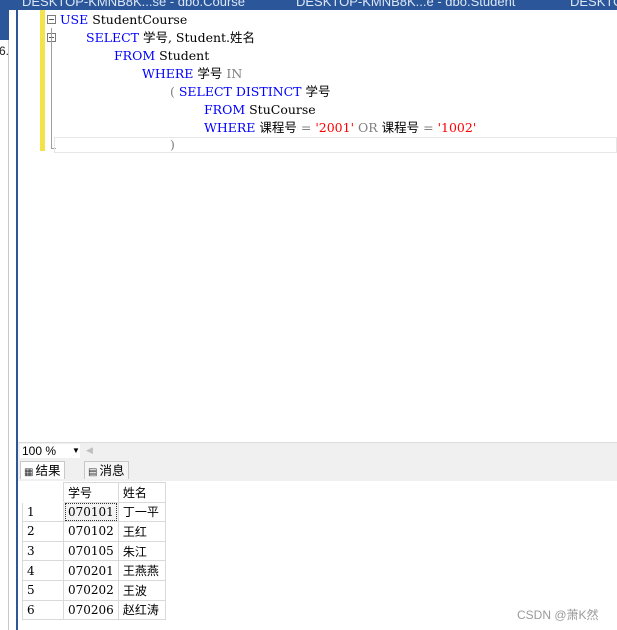 This screenshot has width=617, height=630. What do you see at coordinates (43, 590) in the screenshot?
I see `row-number: 5` at bounding box center [43, 590].